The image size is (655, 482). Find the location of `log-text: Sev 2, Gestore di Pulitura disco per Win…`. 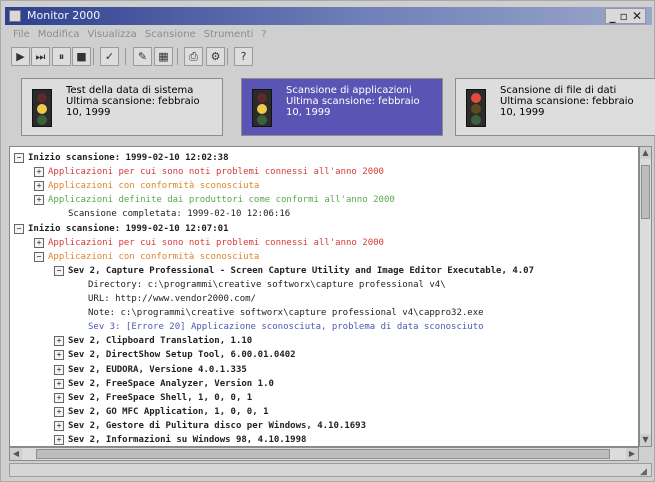

log-text: Sev 2, Gestore di Pulitura disco per Win… is located at coordinates (217, 425).